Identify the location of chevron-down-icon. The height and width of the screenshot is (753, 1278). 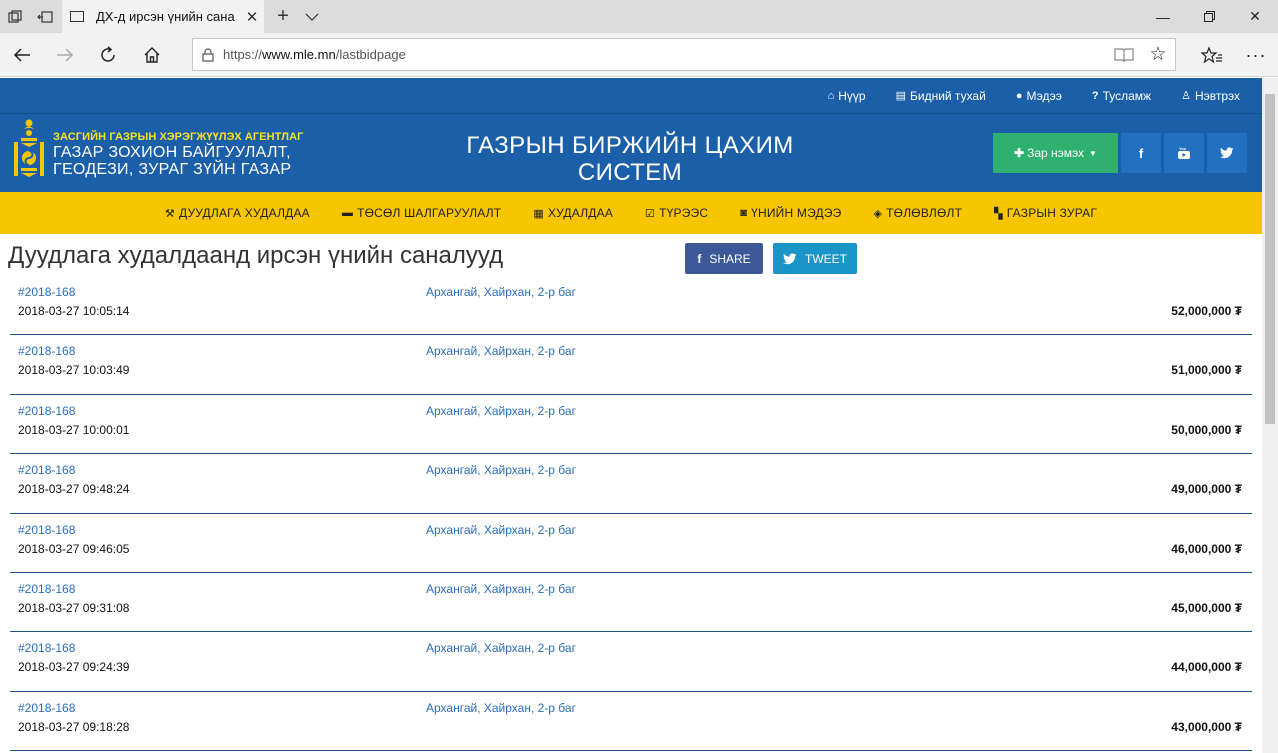
(312, 16).